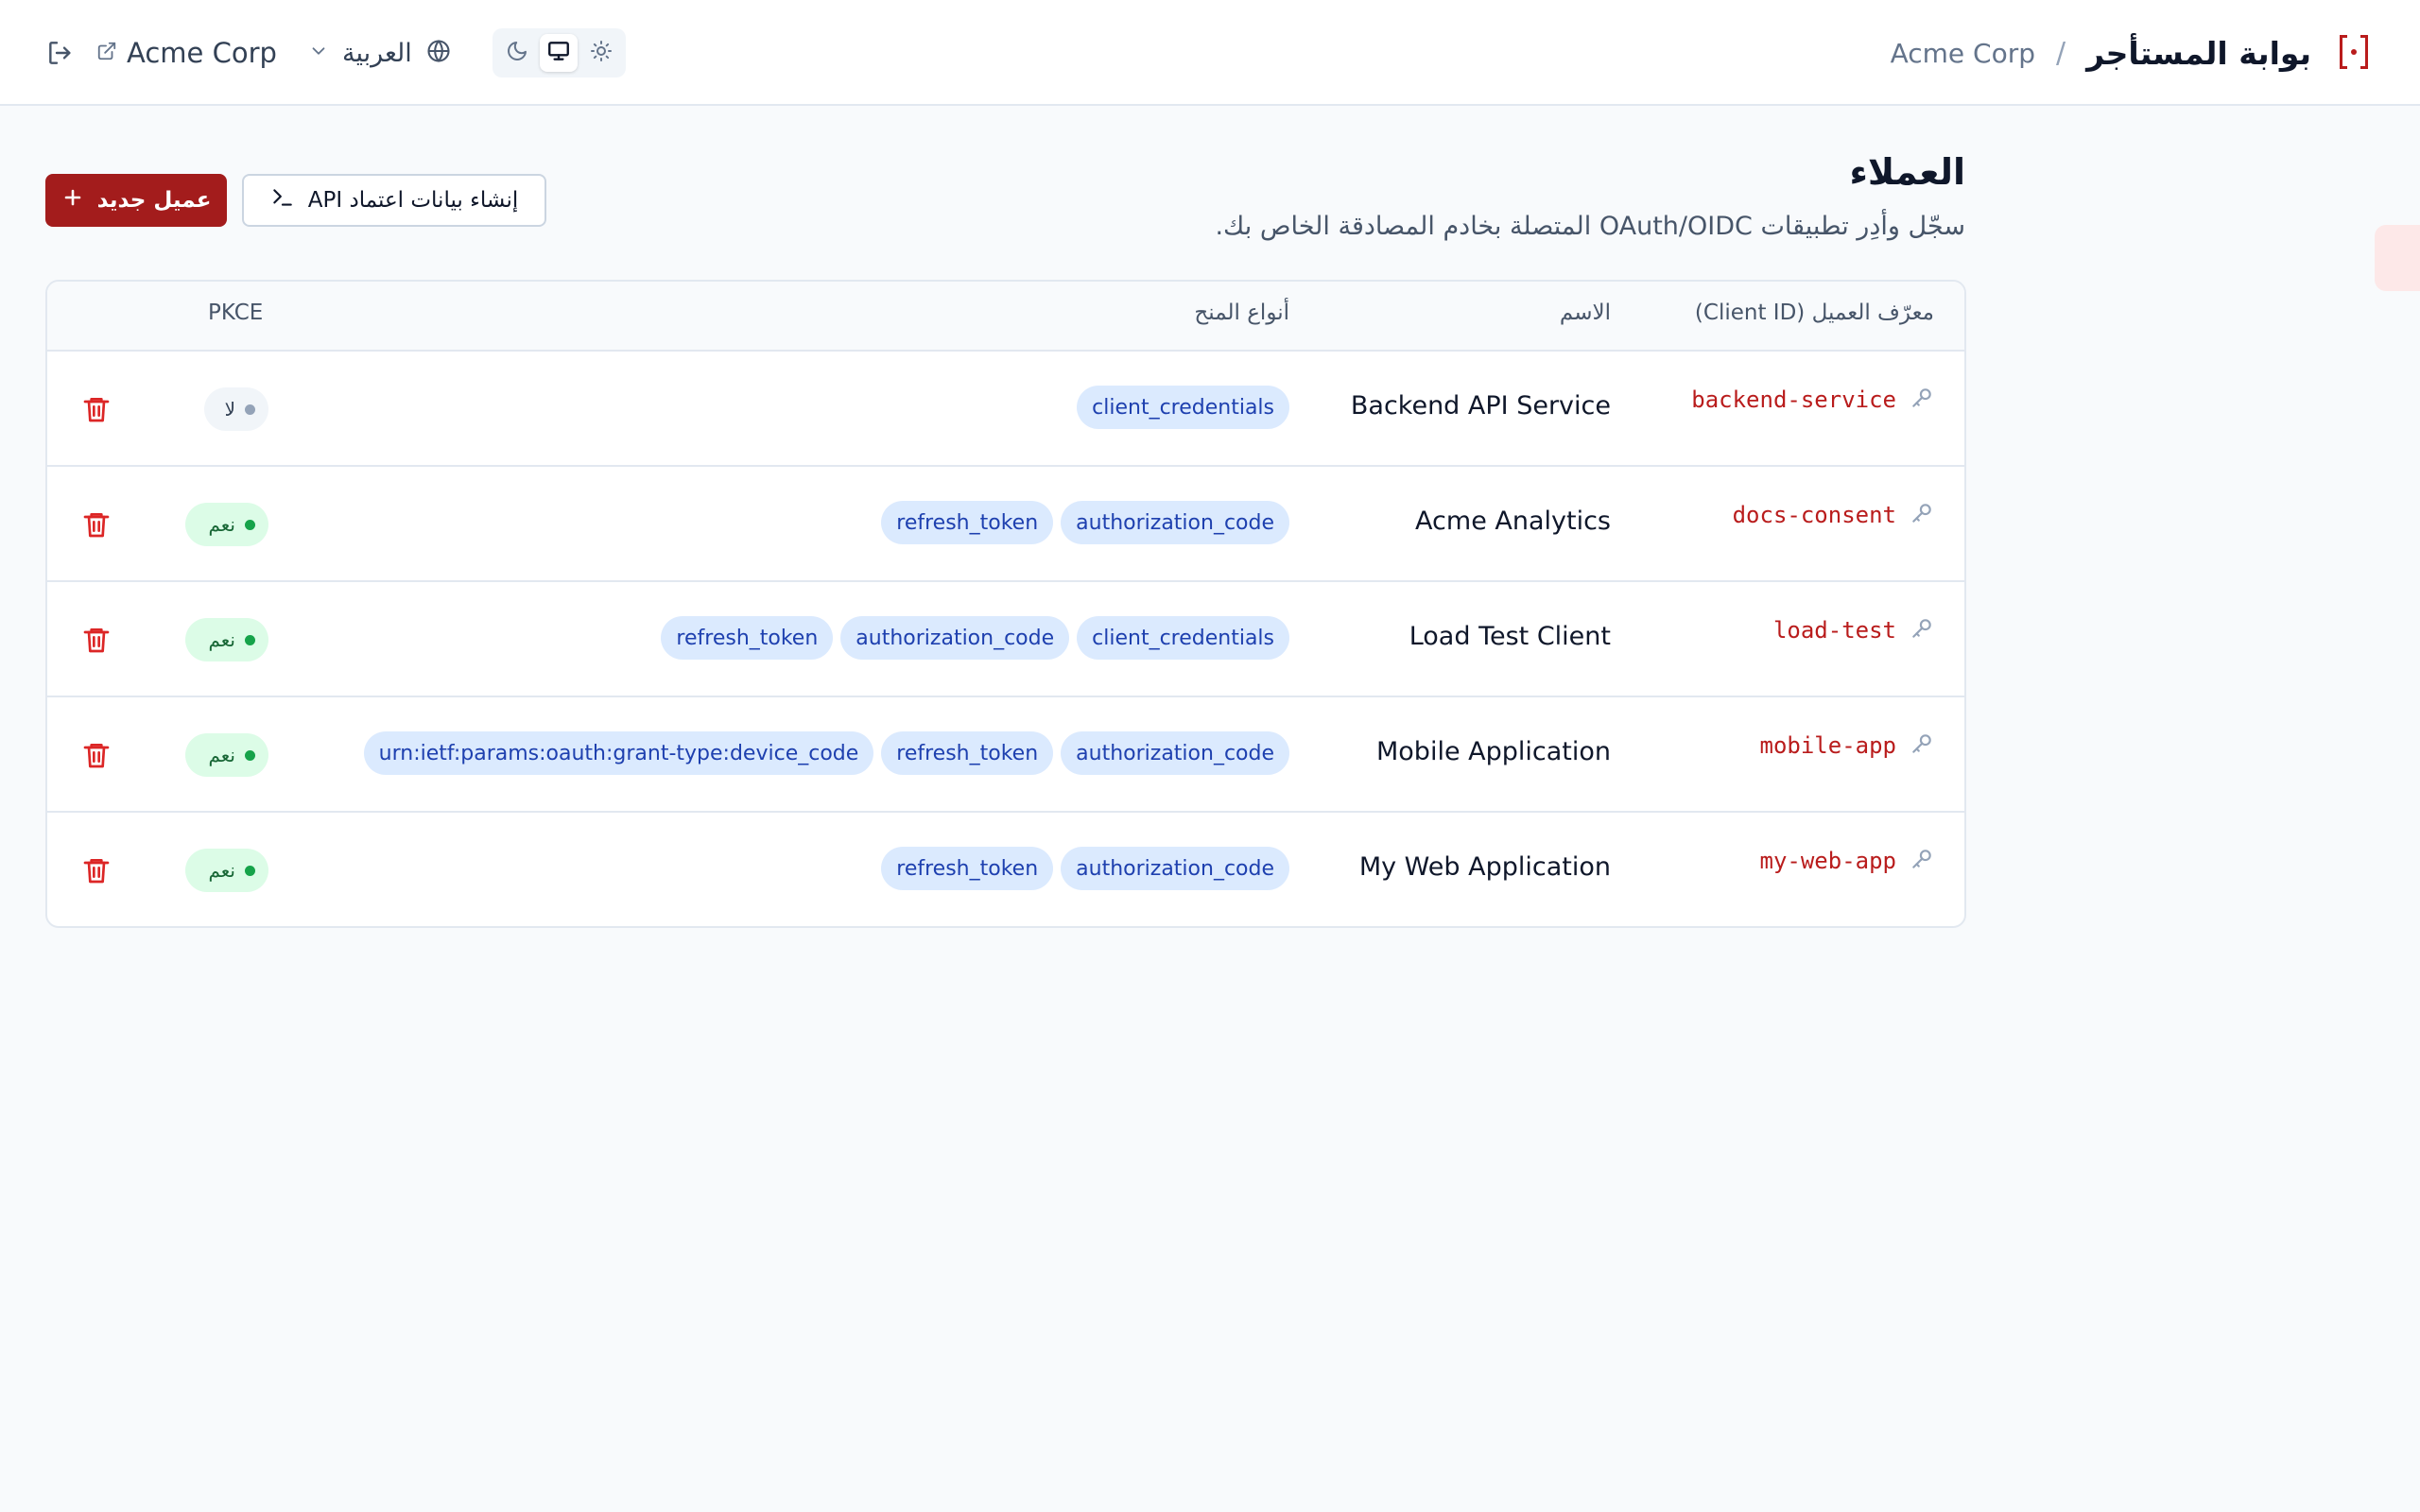 Image resolution: width=2420 pixels, height=1512 pixels. I want to click on theme-system-button, so click(559, 53).